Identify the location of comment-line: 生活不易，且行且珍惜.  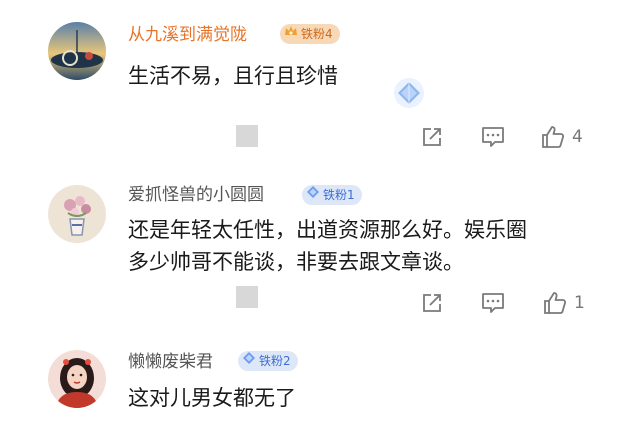
(233, 76).